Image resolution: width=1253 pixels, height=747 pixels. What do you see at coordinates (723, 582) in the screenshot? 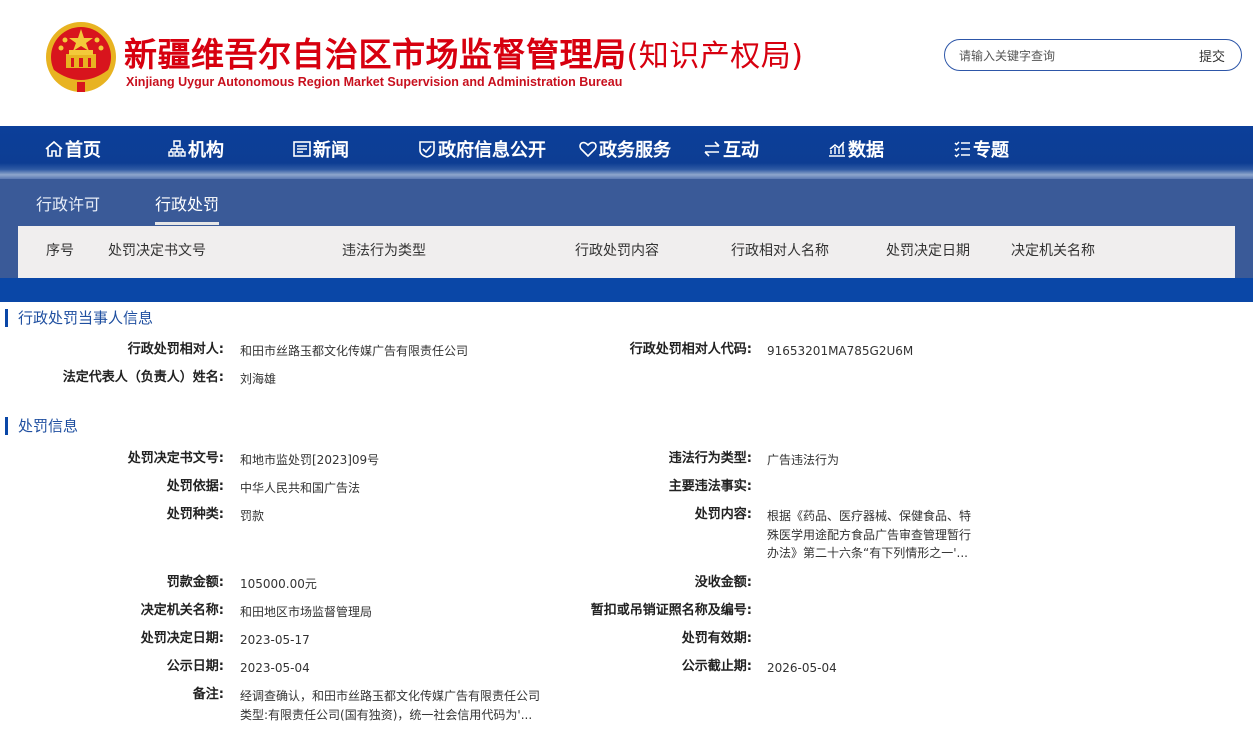
I see `confiscation-label: 没收金额:` at bounding box center [723, 582].